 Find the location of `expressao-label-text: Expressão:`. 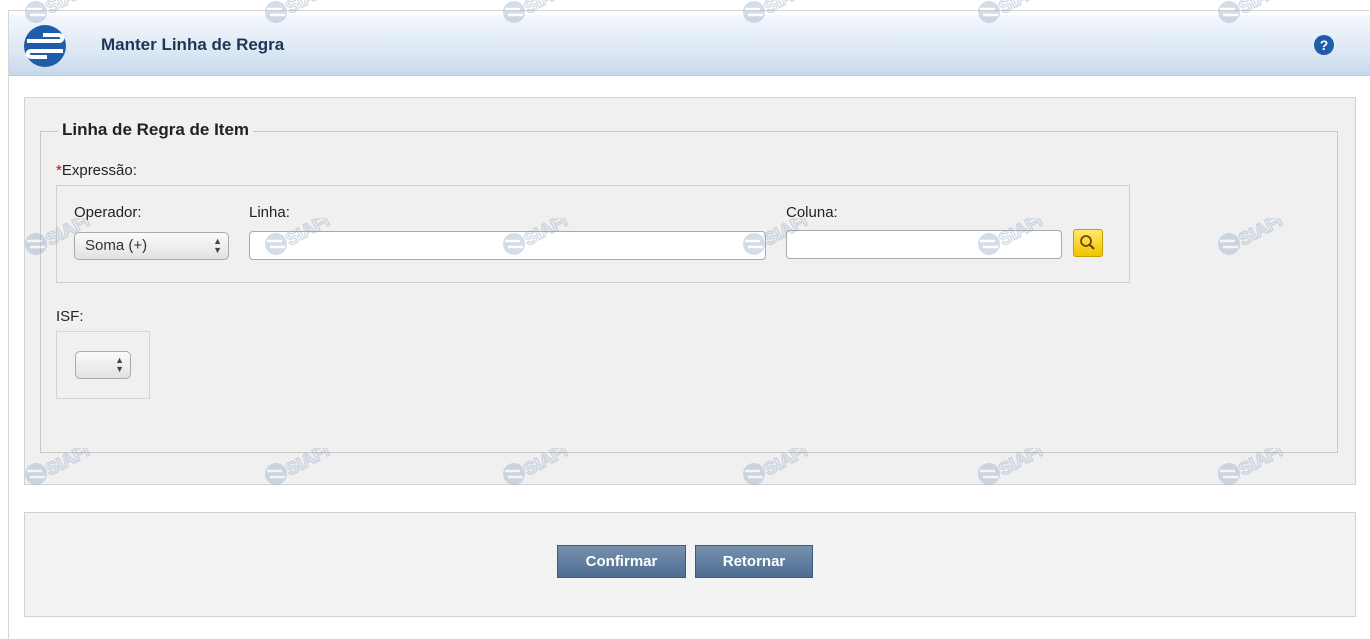

expressao-label-text: Expressão: is located at coordinates (99, 170).